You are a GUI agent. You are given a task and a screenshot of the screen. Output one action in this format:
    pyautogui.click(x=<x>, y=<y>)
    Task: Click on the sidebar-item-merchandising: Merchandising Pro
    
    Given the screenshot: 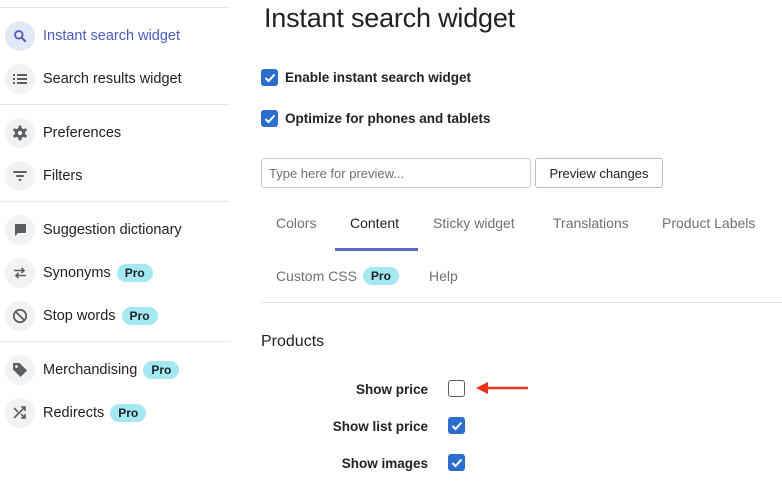 What is the action you would take?
    pyautogui.click(x=116, y=370)
    